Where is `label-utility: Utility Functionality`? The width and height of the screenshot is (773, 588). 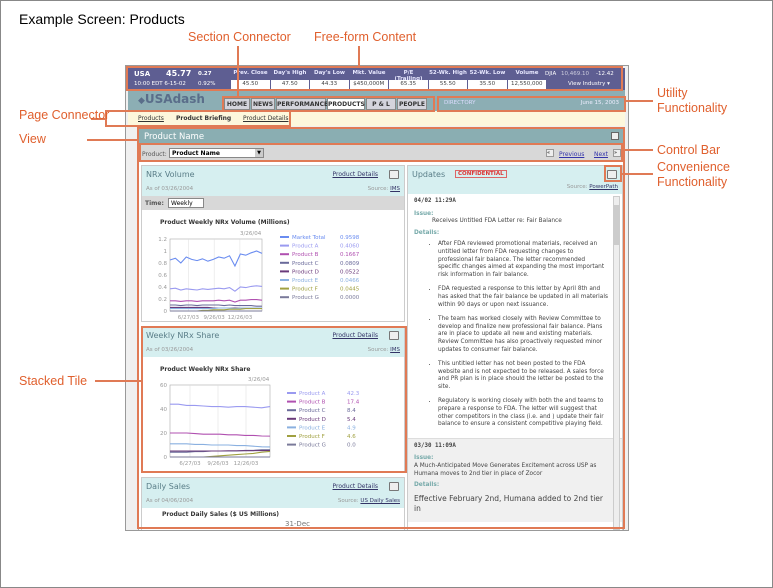 label-utility: Utility Functionality is located at coordinates (692, 100).